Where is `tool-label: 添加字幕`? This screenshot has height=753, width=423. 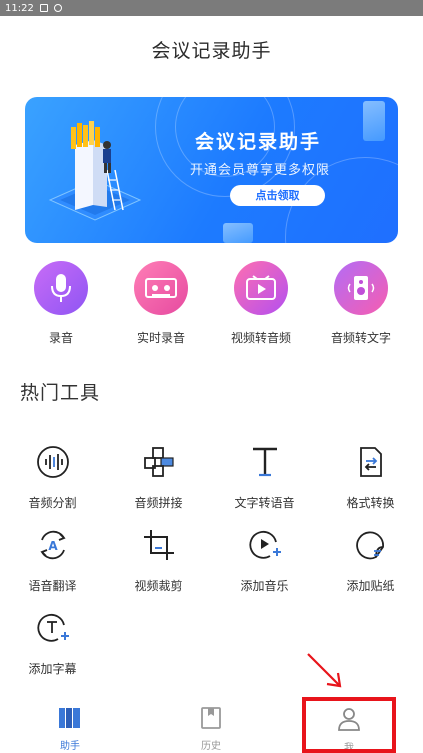
tool-label: 添加字幕 is located at coordinates (52, 669).